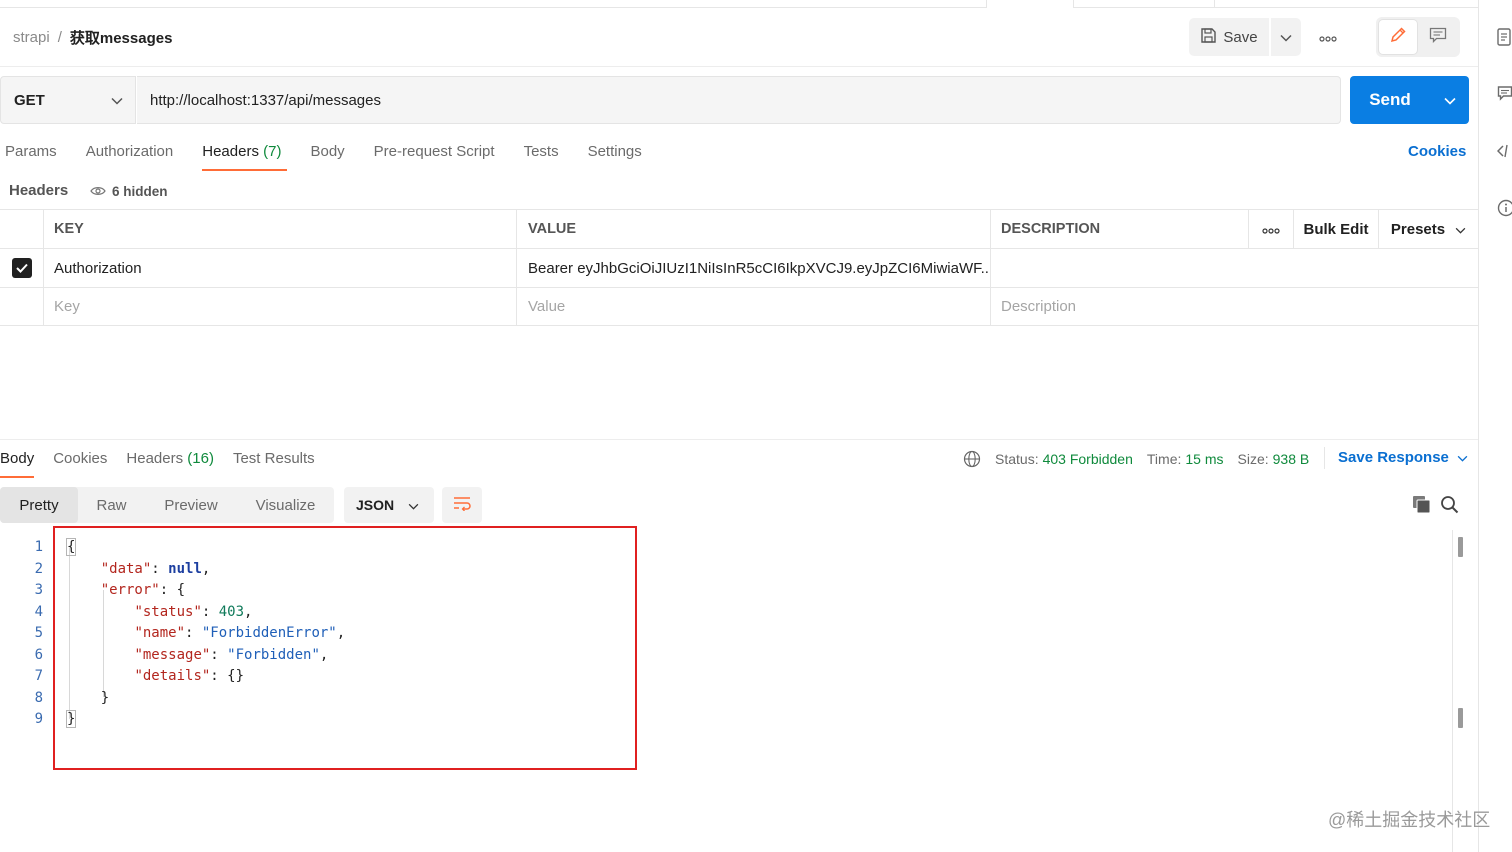  Describe the element at coordinates (375, 505) in the screenshot. I see `language-value: JSON` at that location.